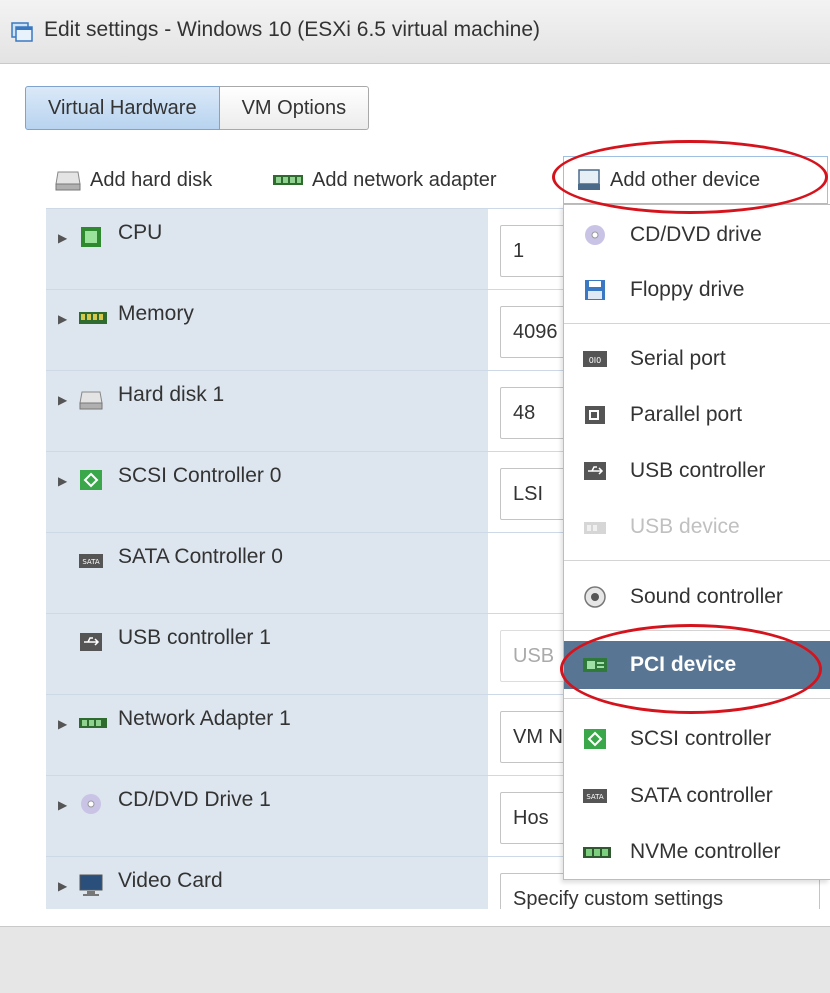 Image resolution: width=830 pixels, height=993 pixels. Describe the element at coordinates (701, 795) in the screenshot. I see `menu-item-label: SATA controller` at that location.